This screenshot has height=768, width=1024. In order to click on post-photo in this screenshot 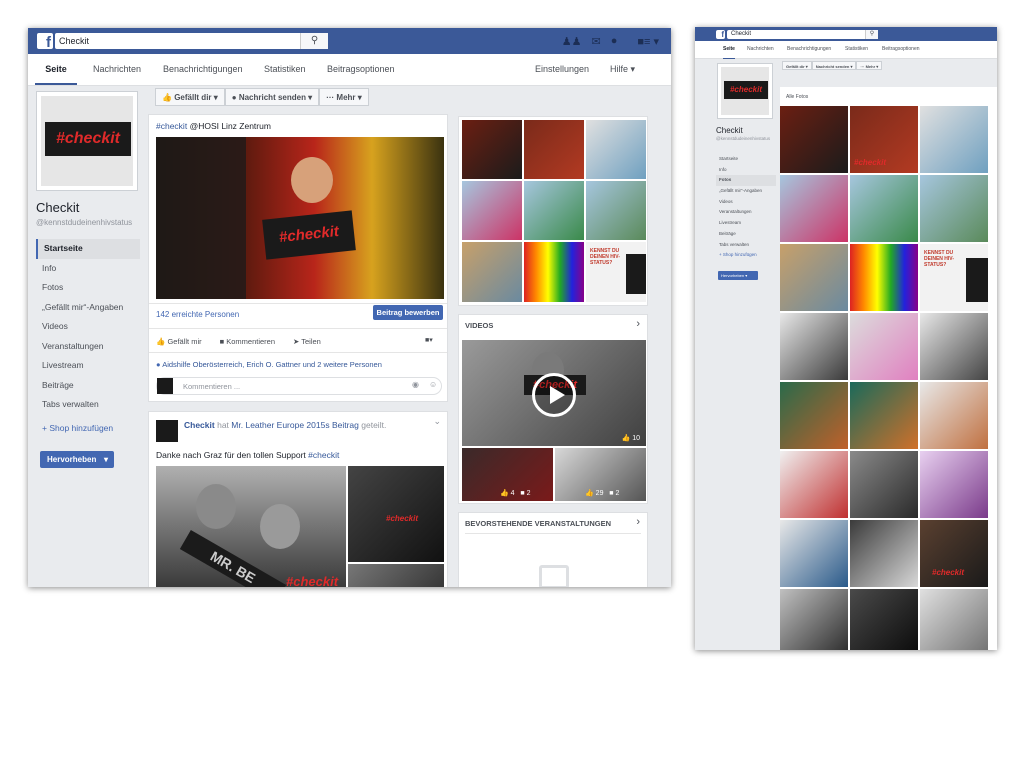, I will do `click(396, 575)`.